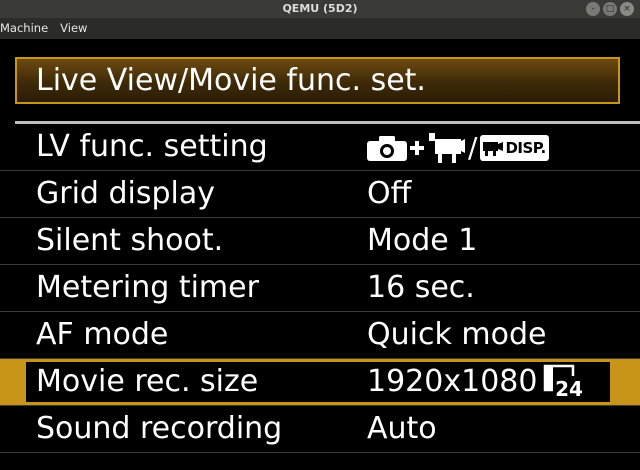  I want to click on camera-icon, so click(387, 148).